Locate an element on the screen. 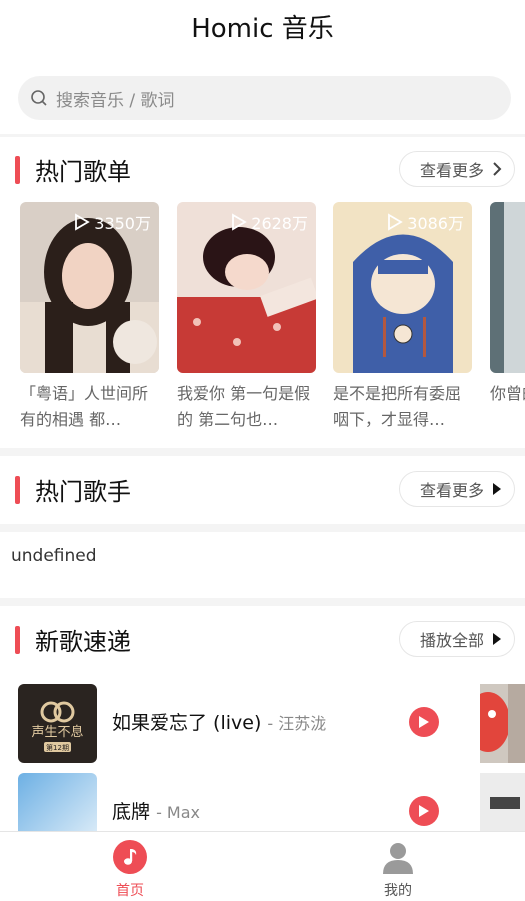 The width and height of the screenshot is (525, 901). play-count: 3086万 is located at coordinates (425, 222).